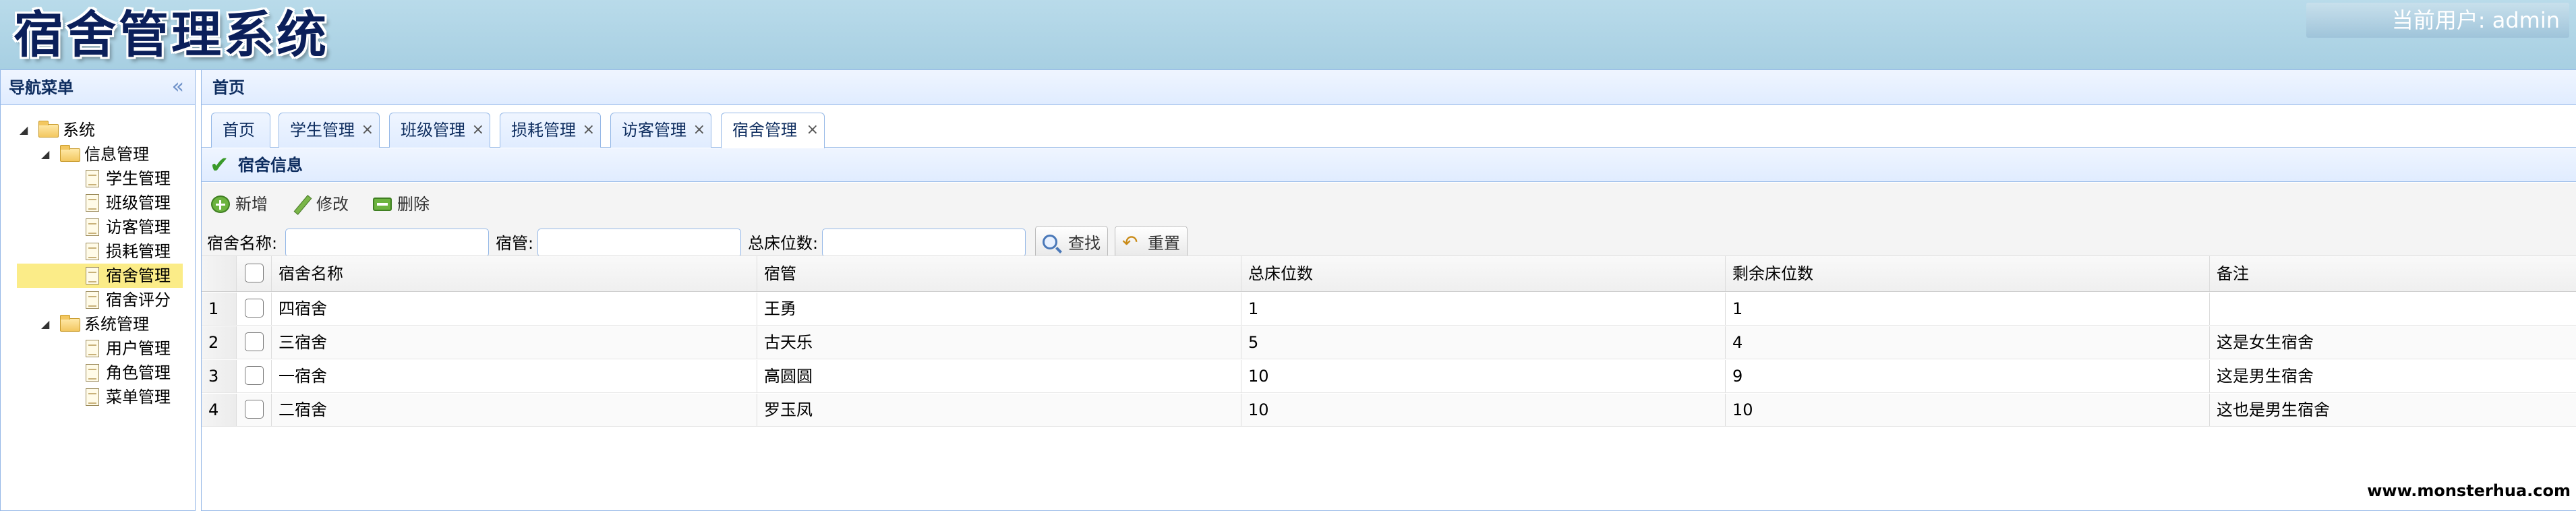 This screenshot has width=2576, height=511. Describe the element at coordinates (138, 398) in the screenshot. I see `tree-node-label: 菜单管理` at that location.